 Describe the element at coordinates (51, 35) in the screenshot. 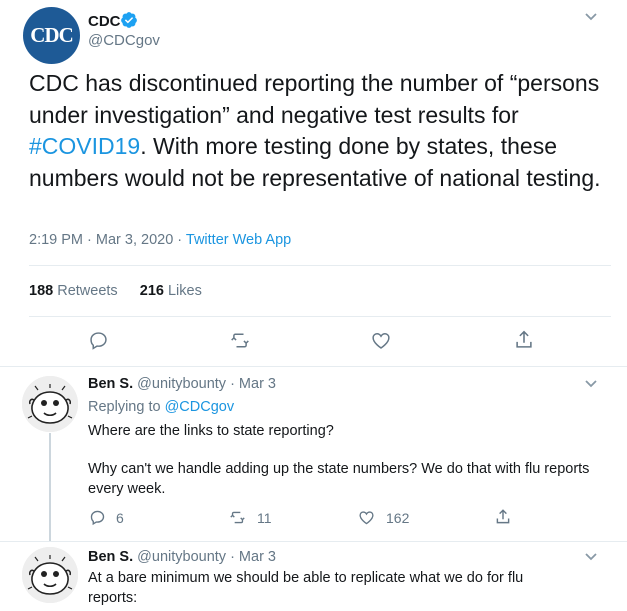

I see `cdc-avatar: CDC` at that location.